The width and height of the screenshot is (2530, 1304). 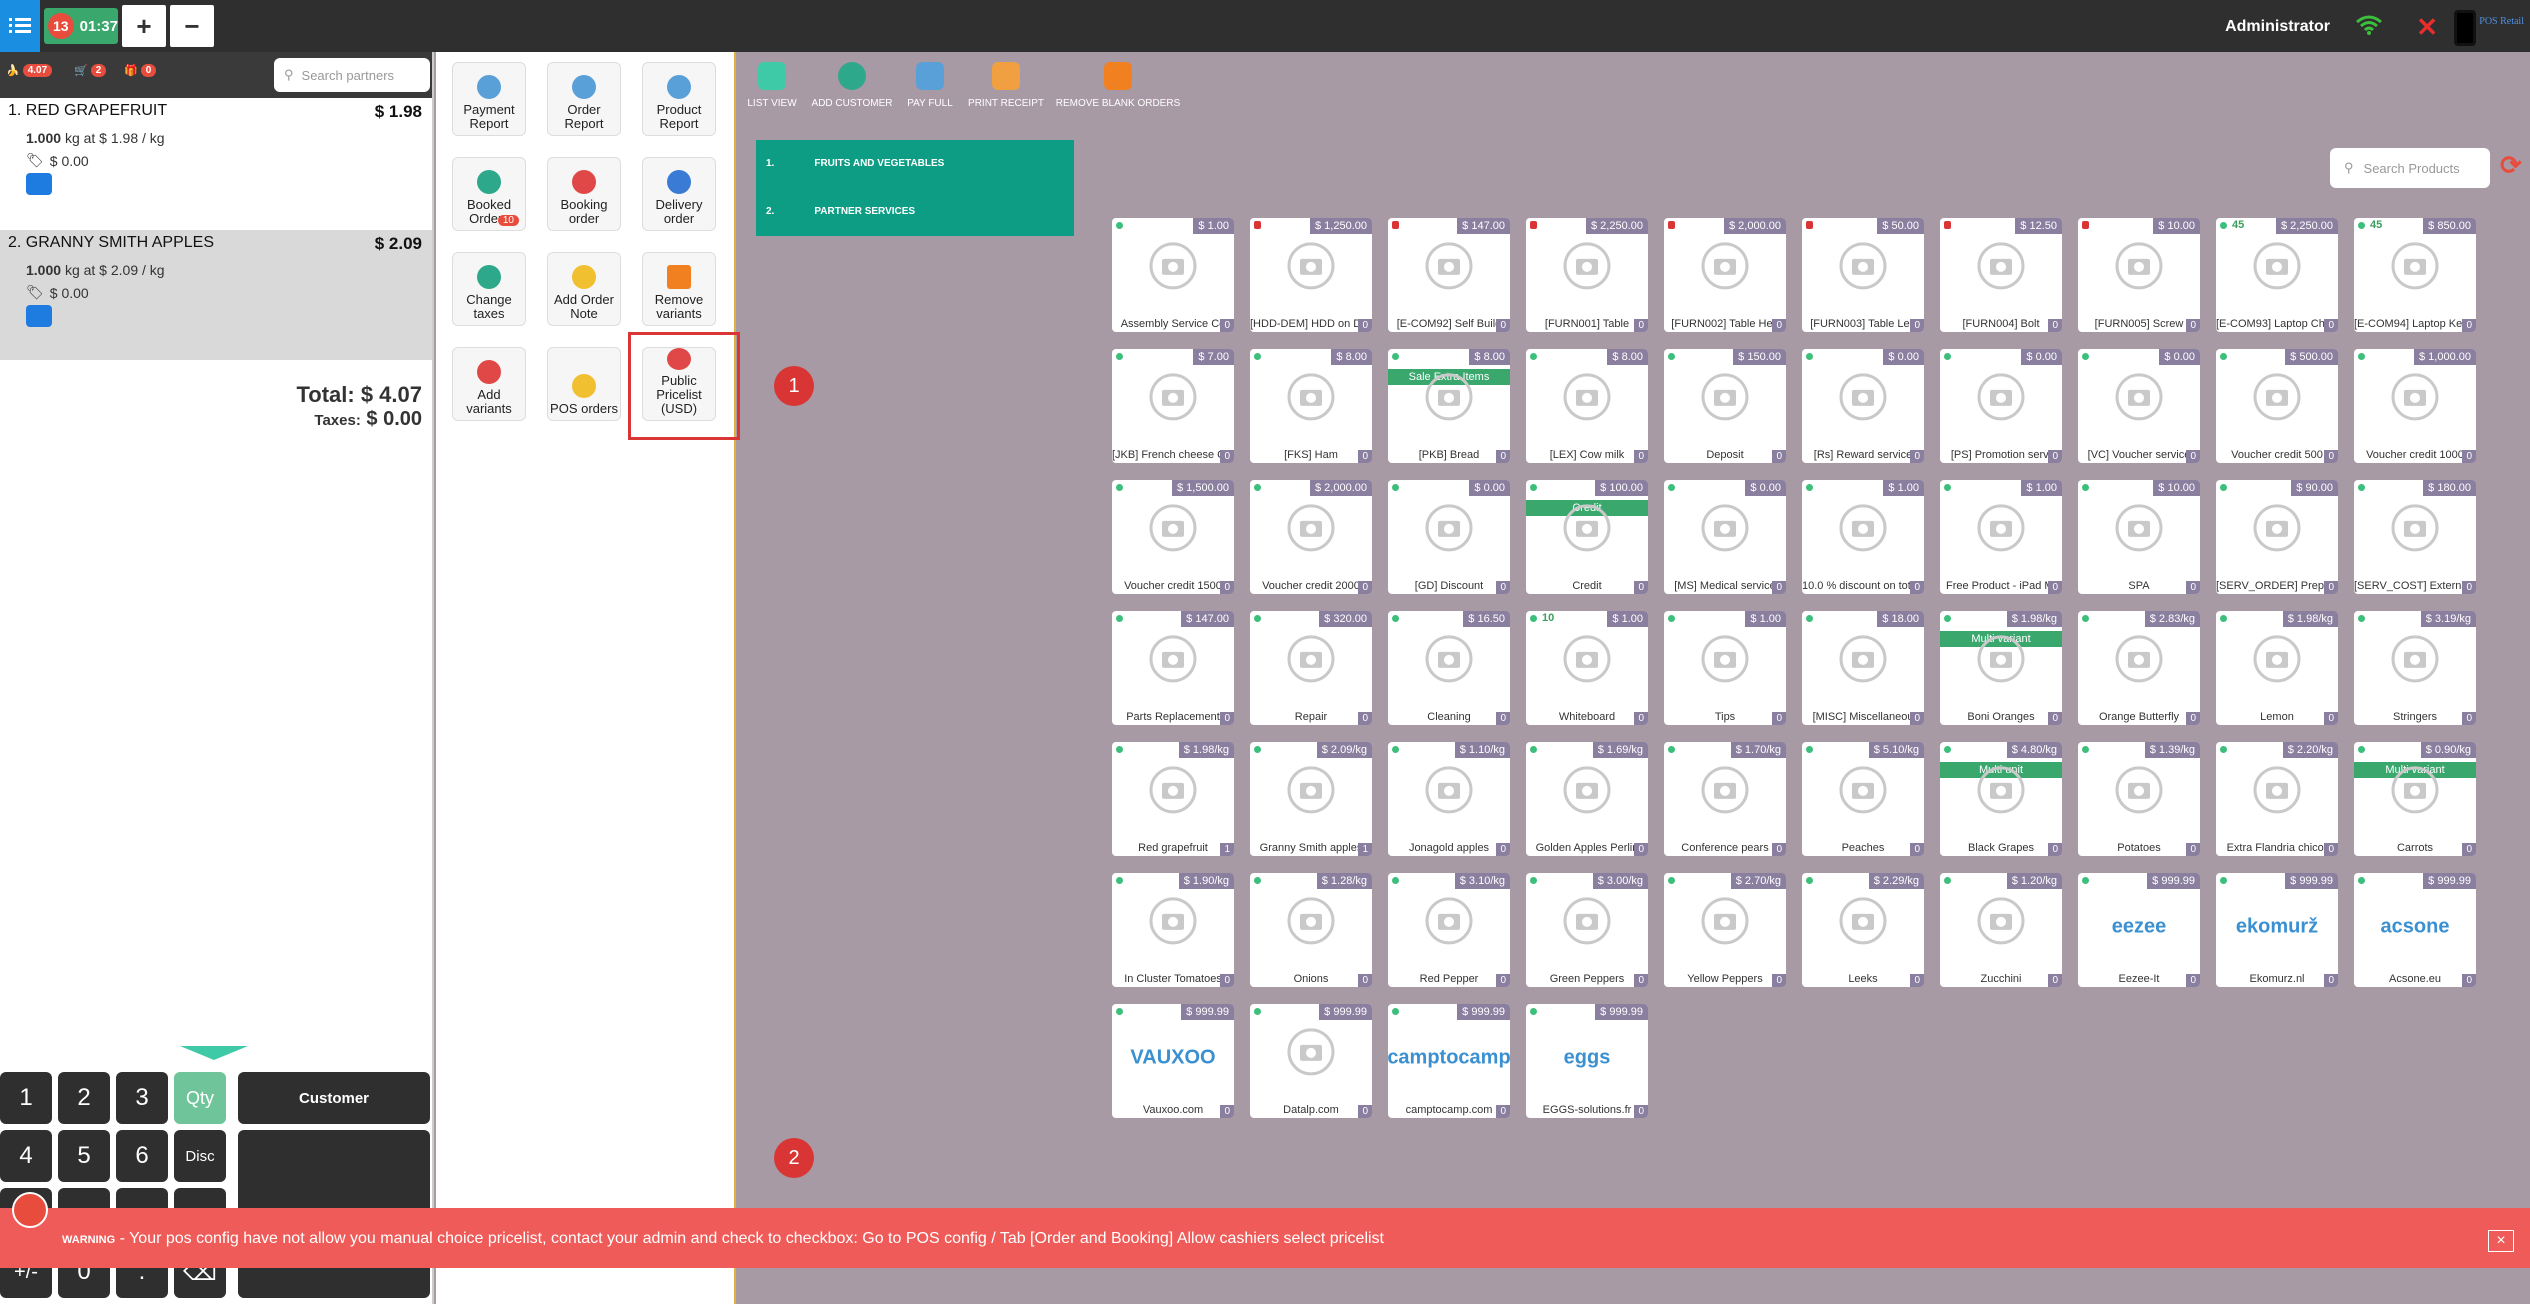 What do you see at coordinates (489, 194) in the screenshot?
I see `booked-orders-button: Booked Orders 10` at bounding box center [489, 194].